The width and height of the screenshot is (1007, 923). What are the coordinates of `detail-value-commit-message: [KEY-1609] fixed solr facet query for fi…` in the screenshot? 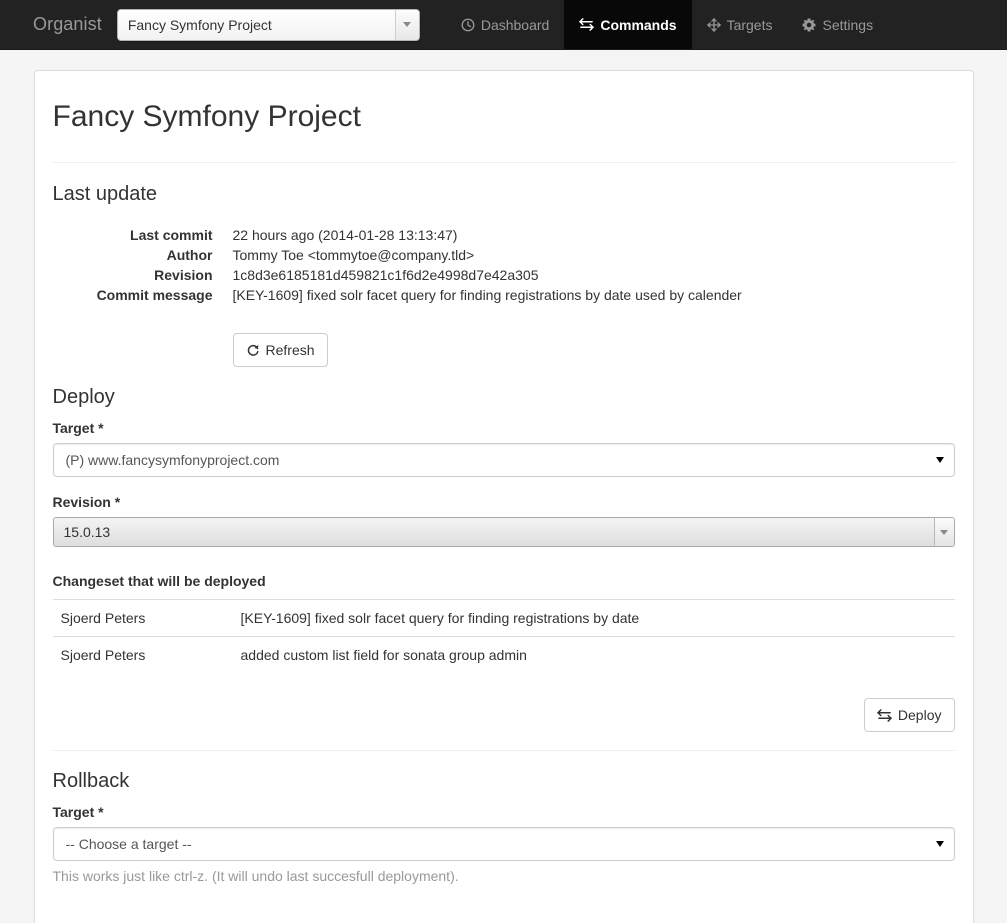 It's located at (487, 295).